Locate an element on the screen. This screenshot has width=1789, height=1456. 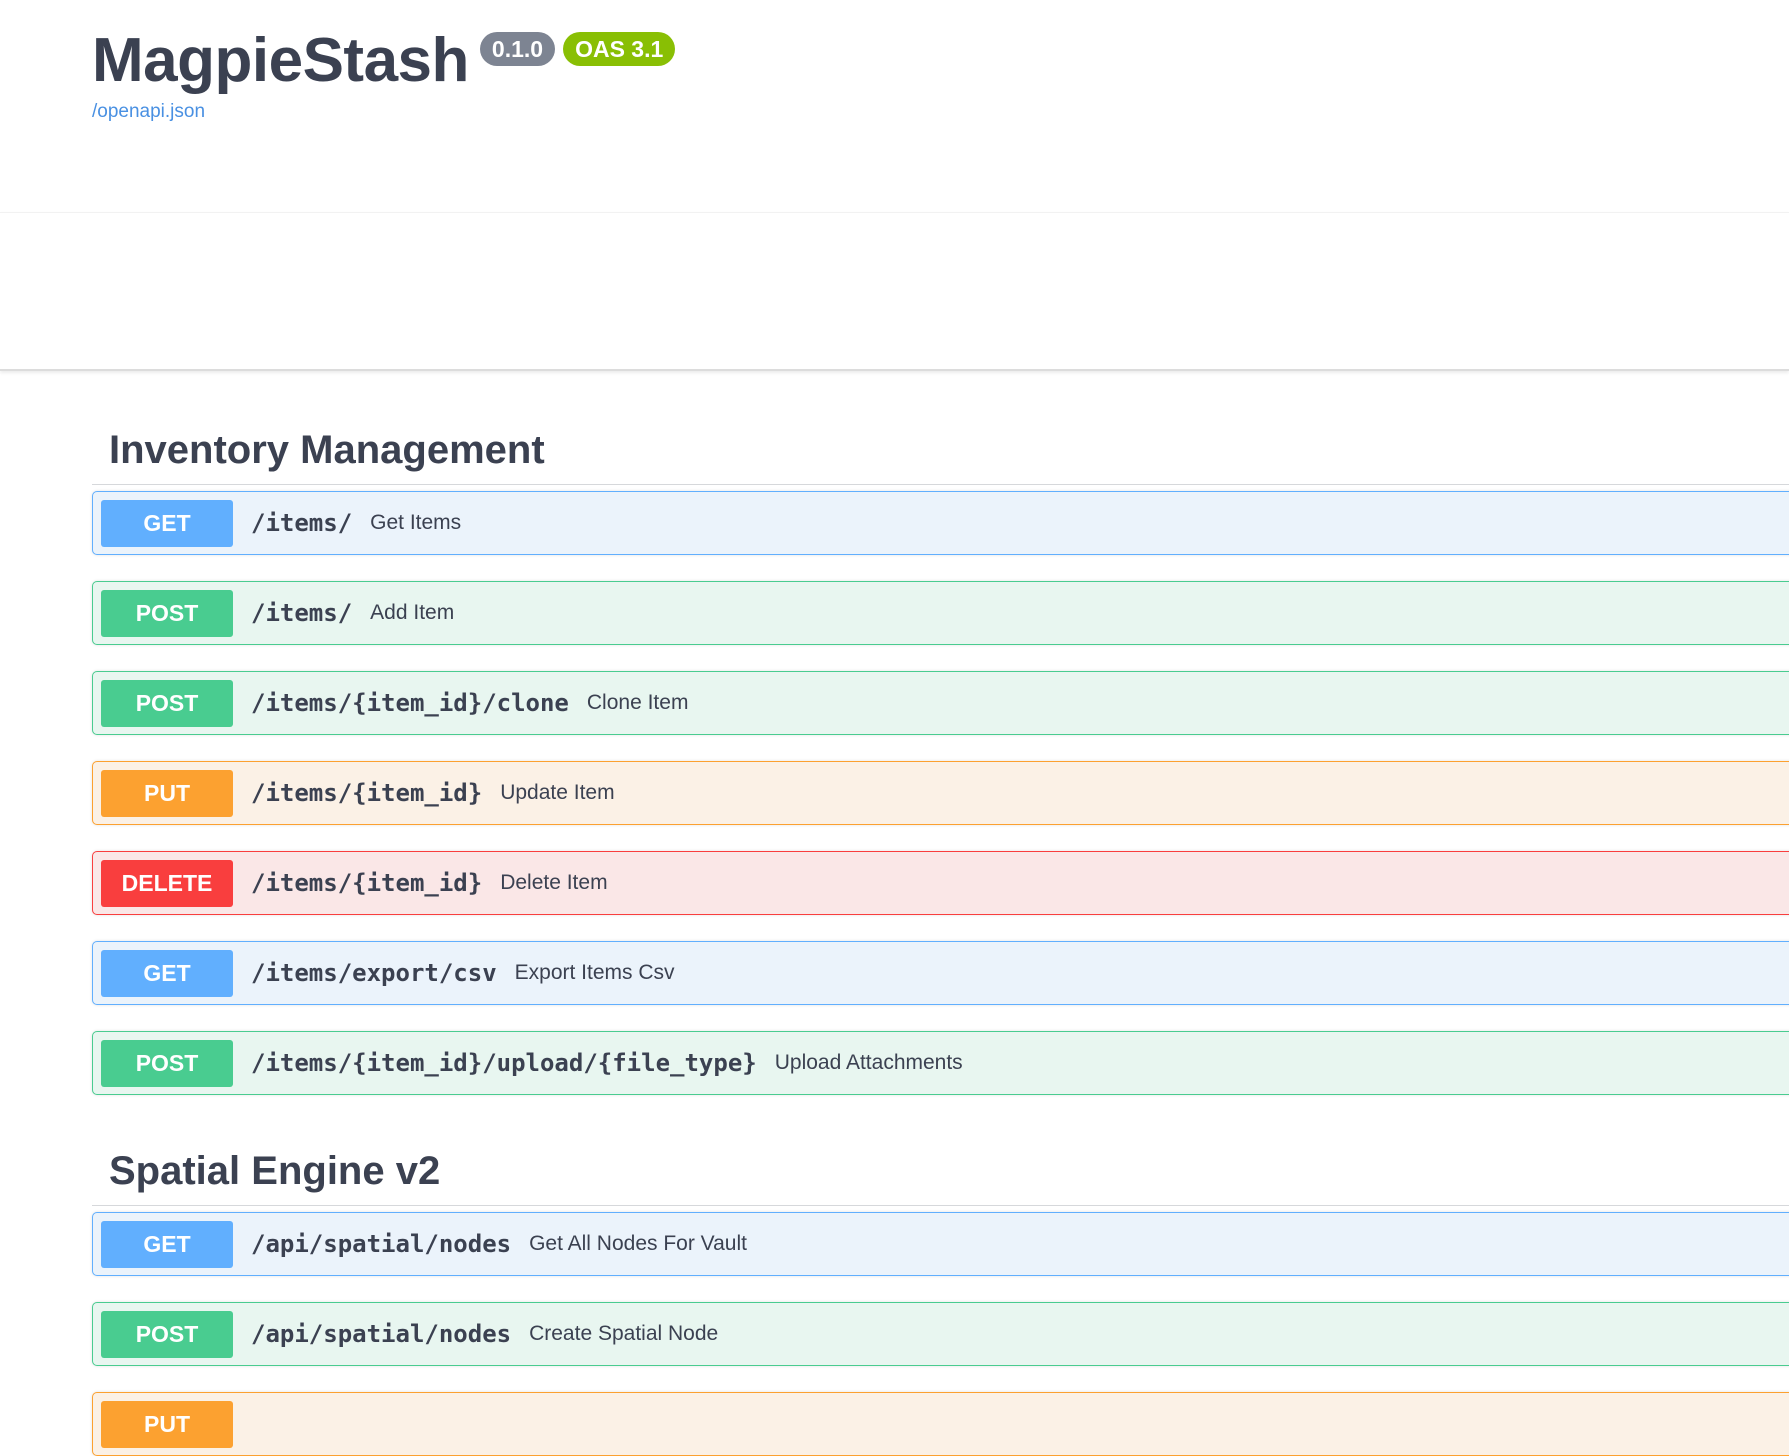
operation-summary: Upload Attachments is located at coordinates (868, 1062).